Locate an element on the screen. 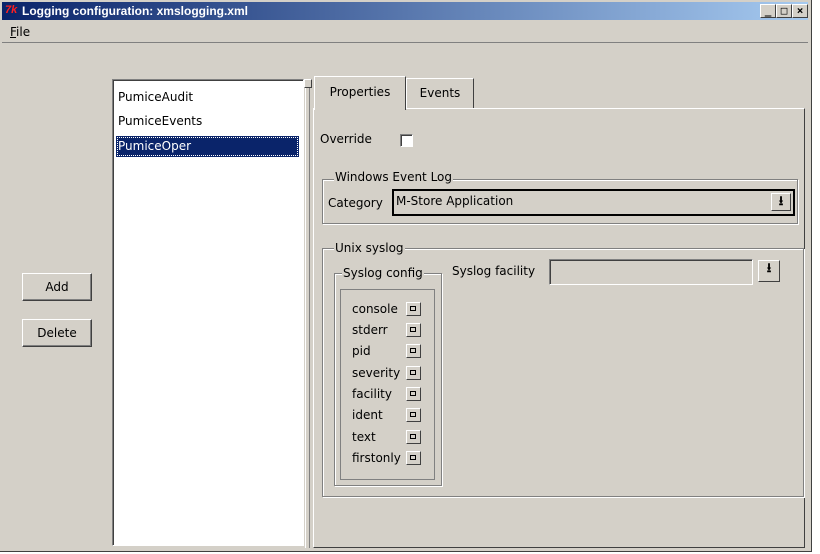  list-item: PumiceAudit is located at coordinates (207, 97).